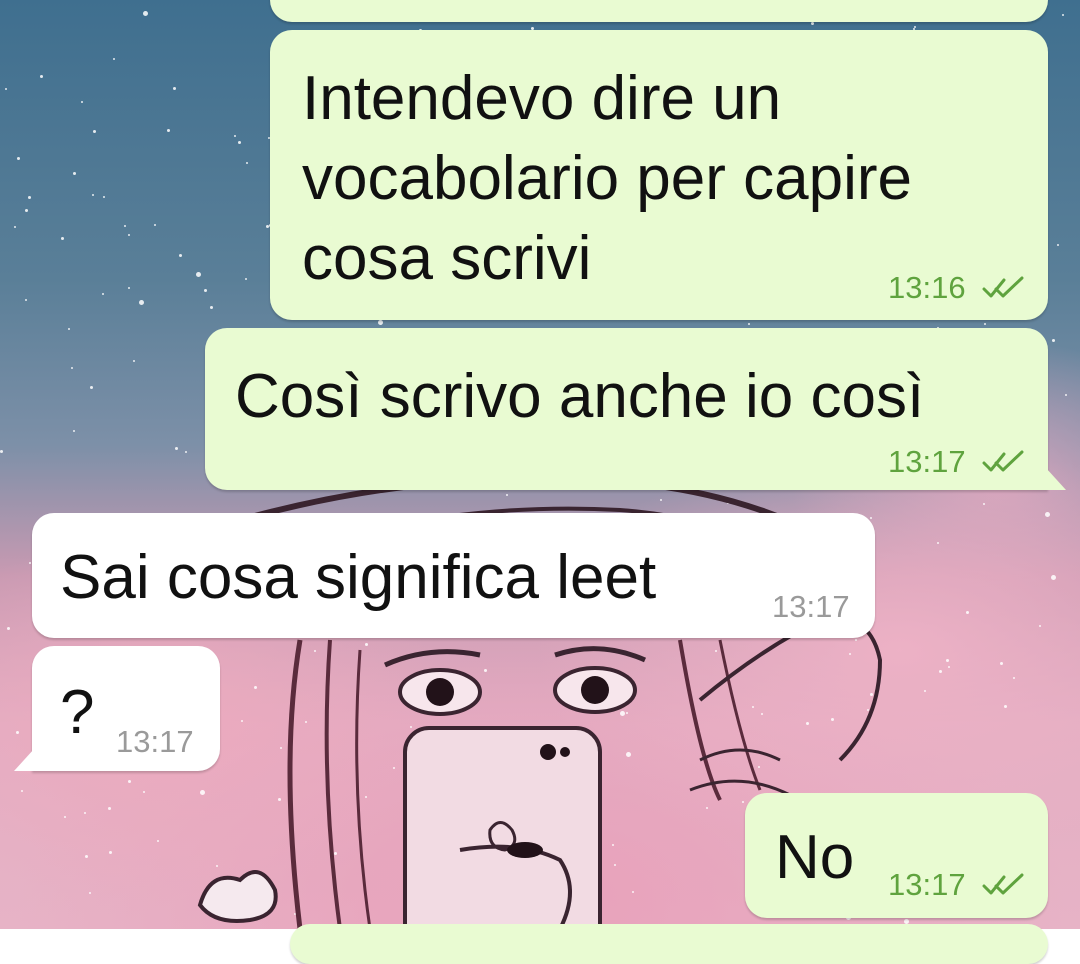 The image size is (1080, 964). I want to click on message-bubble-outgoing: No 13:17, so click(896, 855).